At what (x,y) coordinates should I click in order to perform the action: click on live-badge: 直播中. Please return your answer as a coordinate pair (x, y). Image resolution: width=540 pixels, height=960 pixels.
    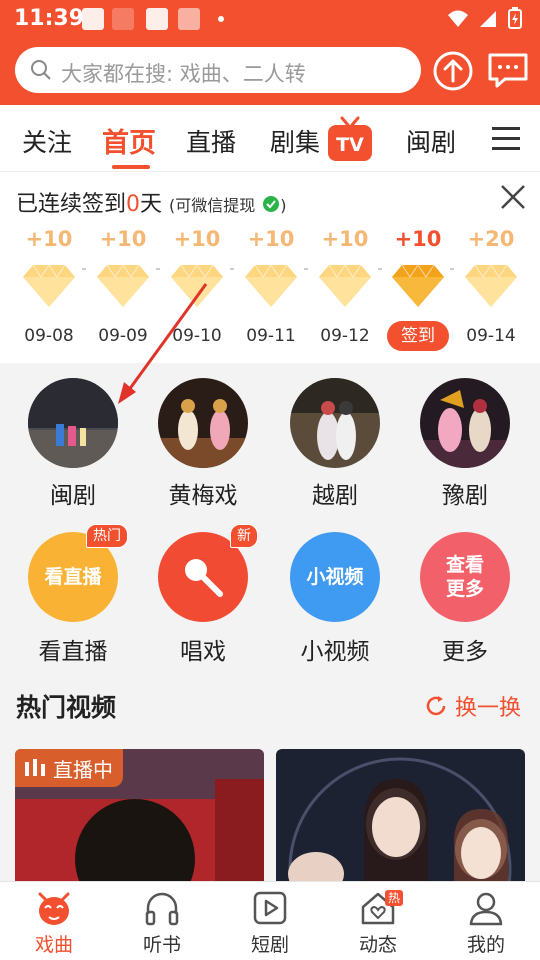
    Looking at the image, I should click on (69, 768).